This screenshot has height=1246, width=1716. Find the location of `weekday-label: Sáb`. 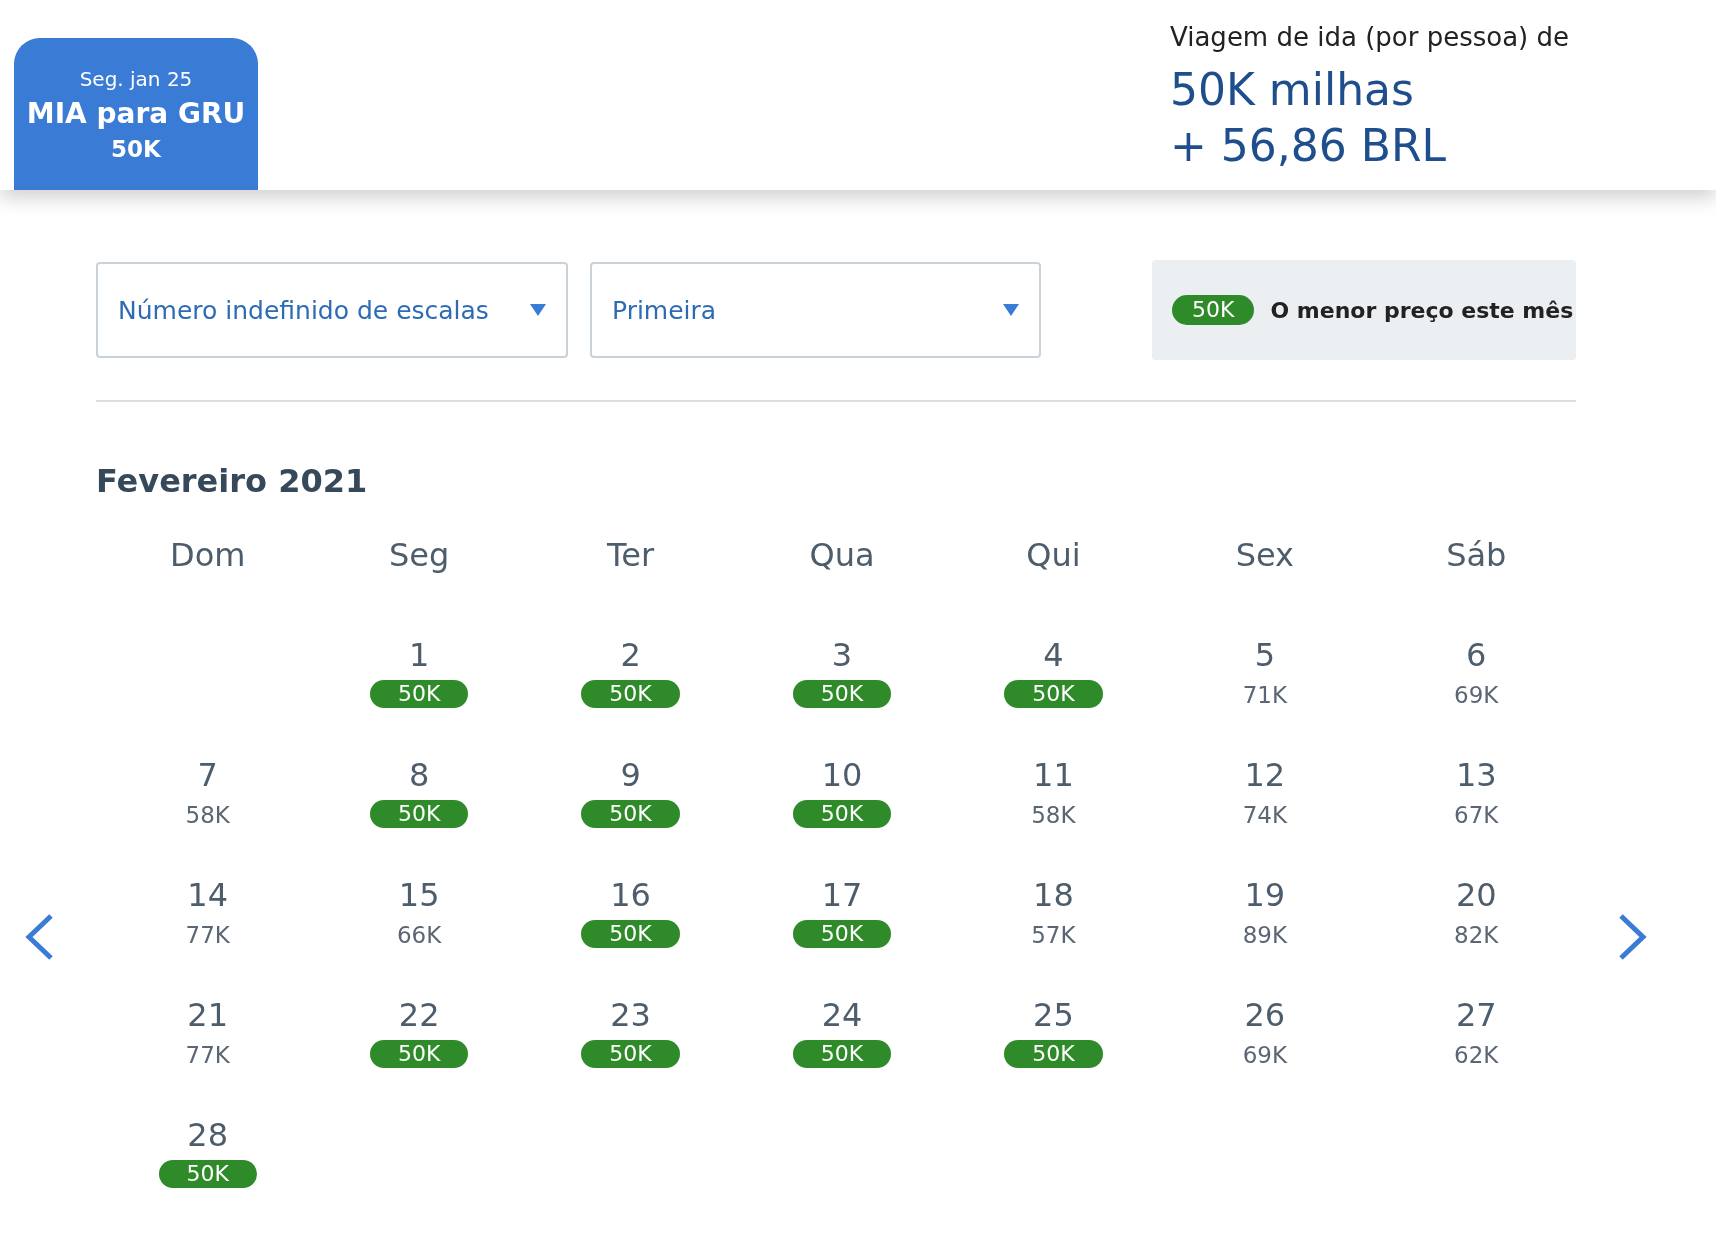

weekday-label: Sáb is located at coordinates (1476, 556).